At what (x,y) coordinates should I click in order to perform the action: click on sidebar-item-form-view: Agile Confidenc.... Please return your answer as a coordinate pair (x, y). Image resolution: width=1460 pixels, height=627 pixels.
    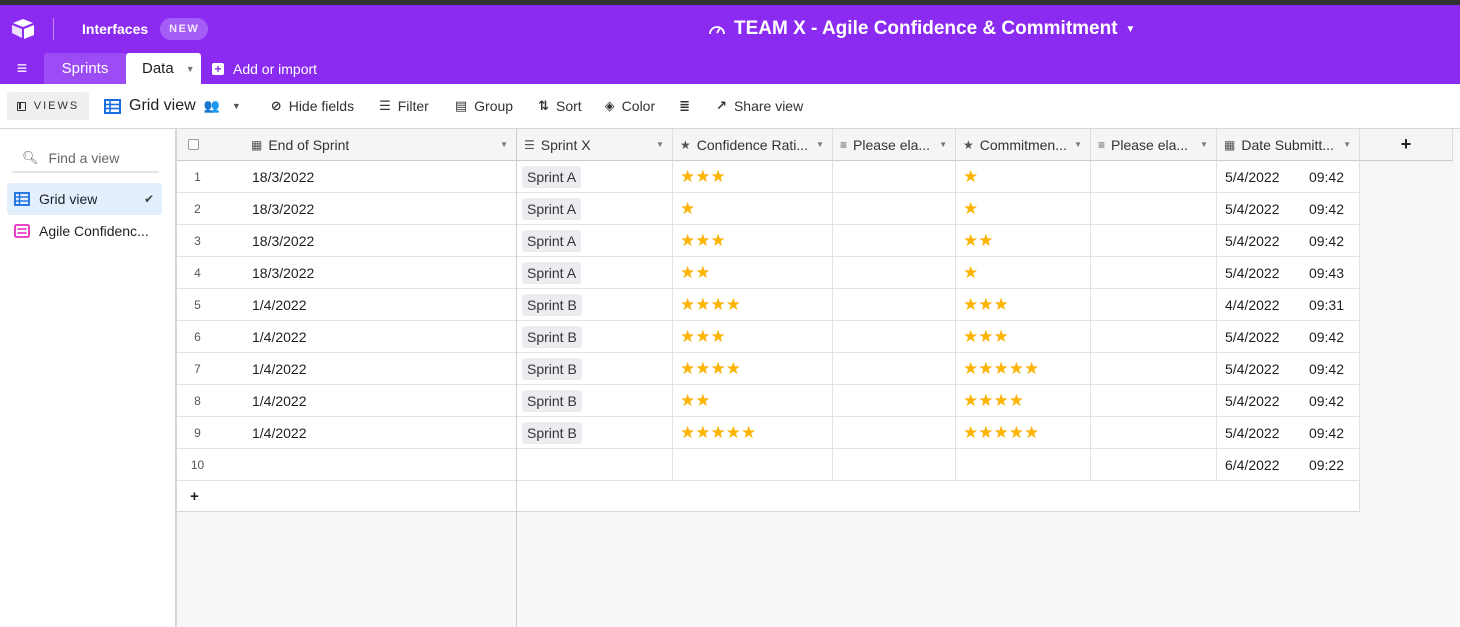
    Looking at the image, I should click on (84, 231).